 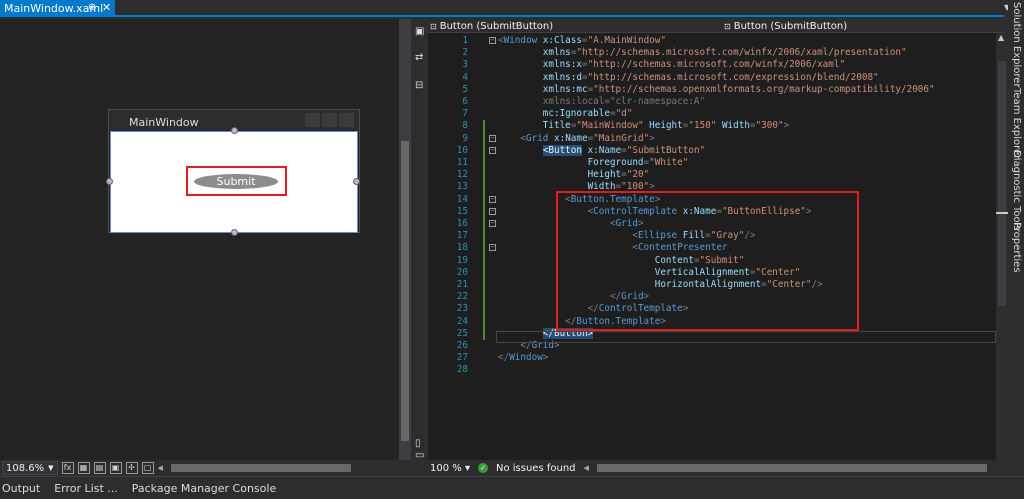 What do you see at coordinates (312, 120) in the screenshot?
I see `minimize-icon` at bounding box center [312, 120].